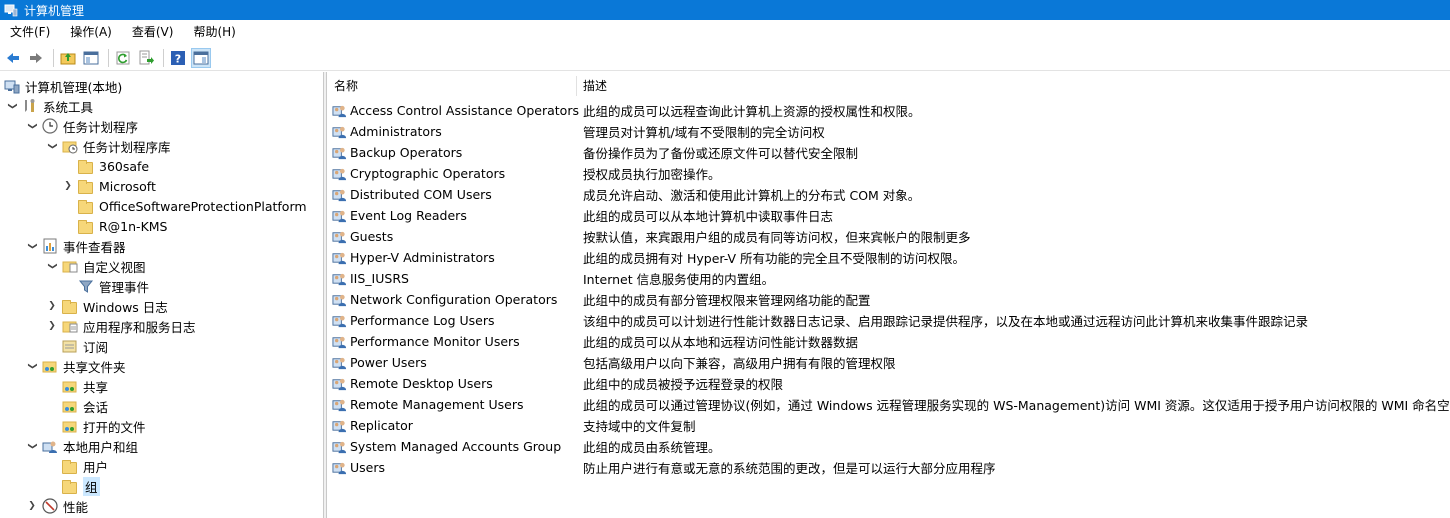  I want to click on tree-node-360safe: 360safe, so click(113, 166).